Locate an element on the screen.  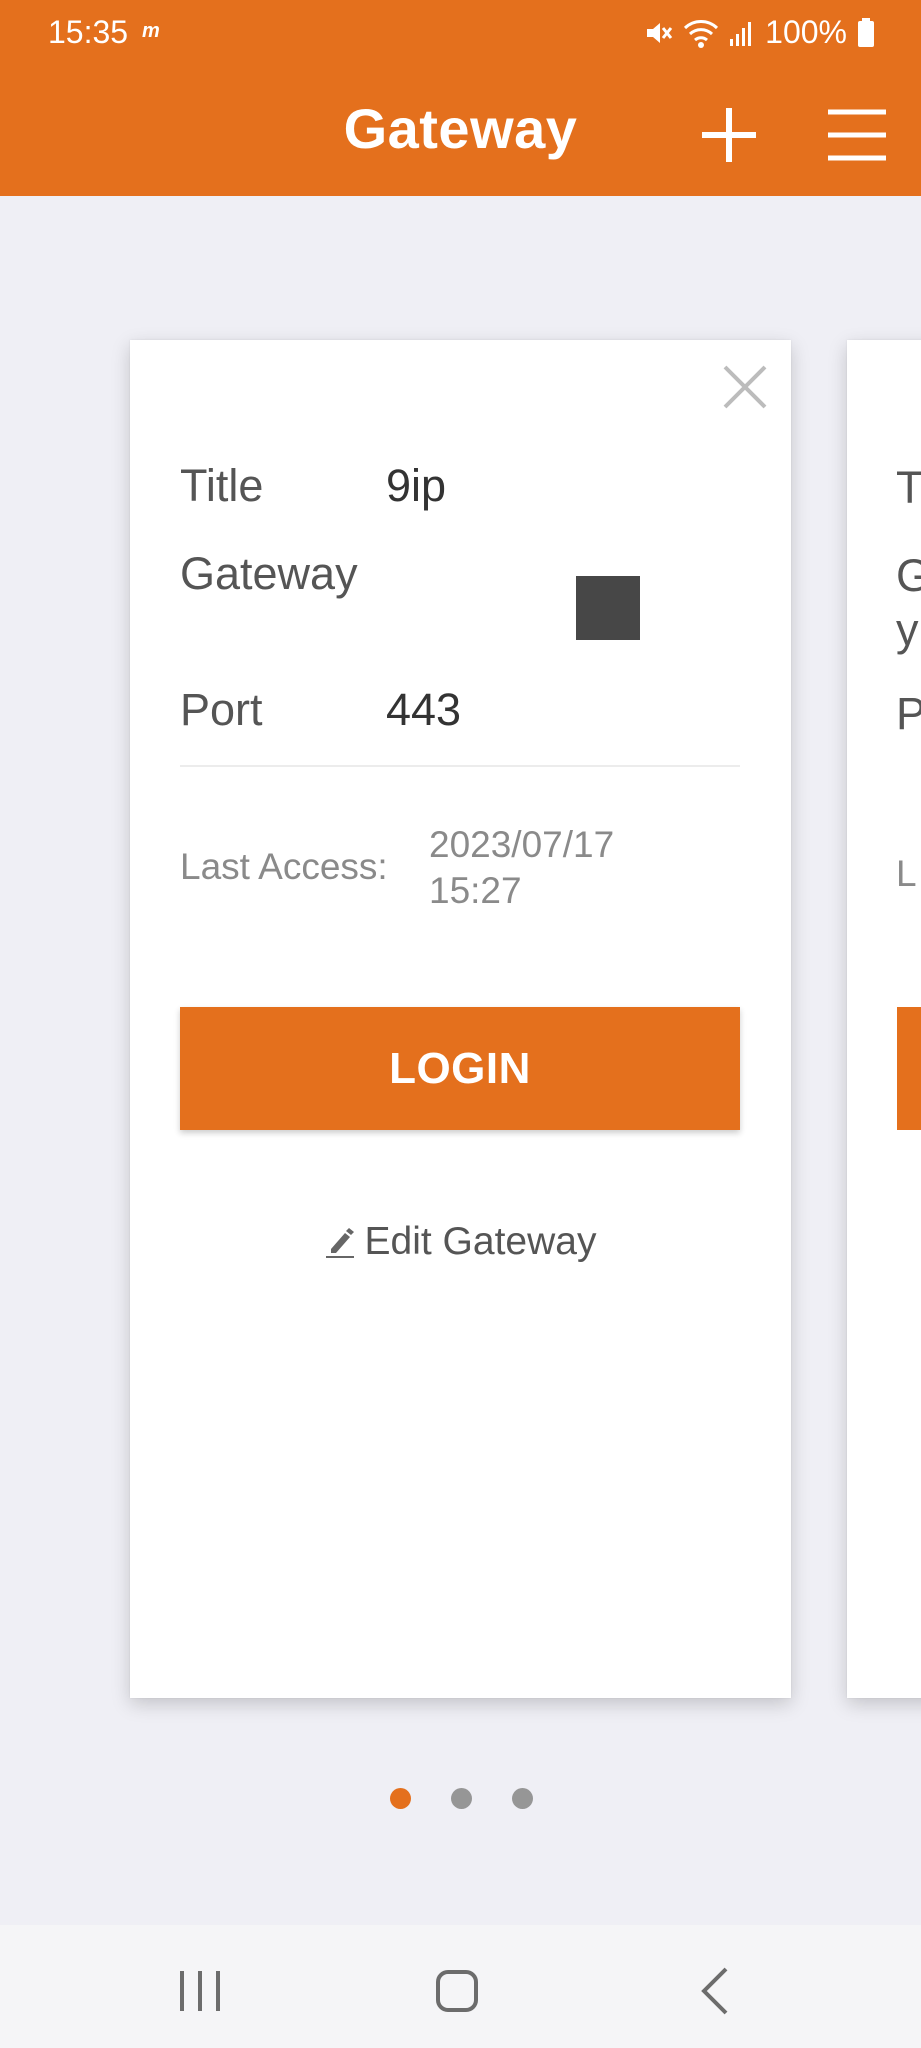
menu-button is located at coordinates (857, 135).